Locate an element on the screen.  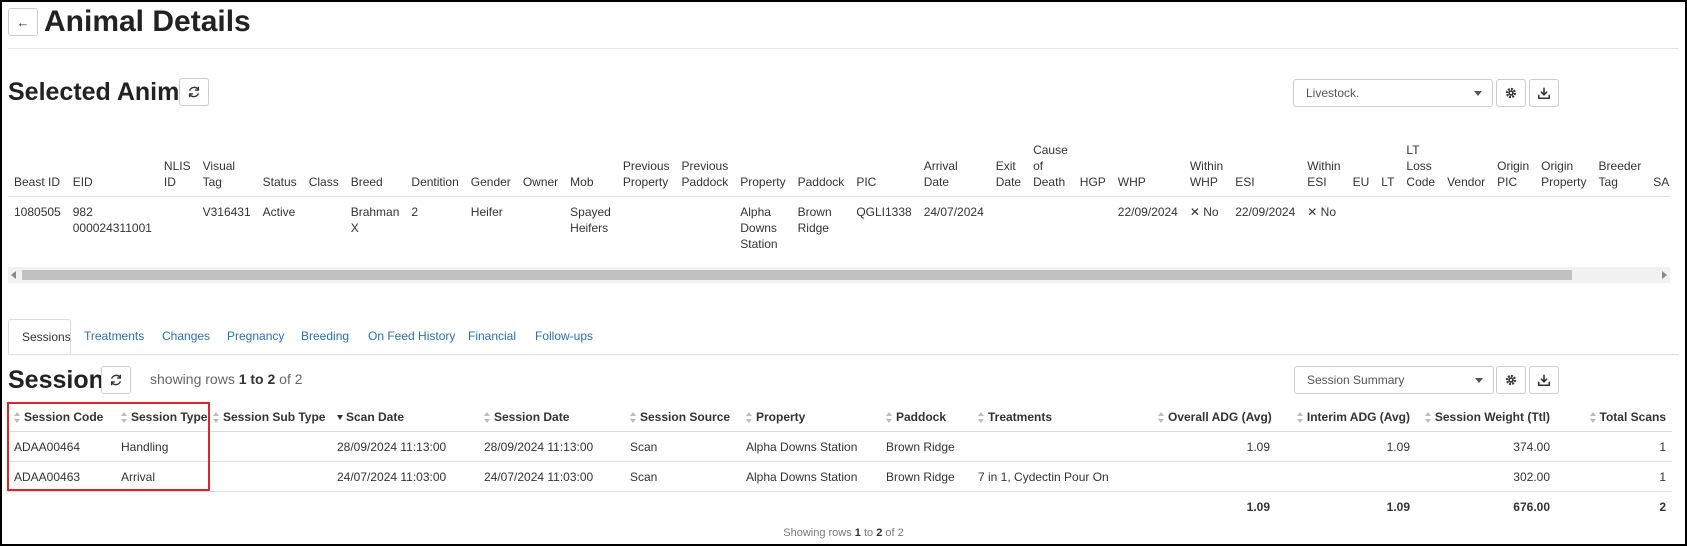
col-vendor: Vendor is located at coordinates (1466, 169).